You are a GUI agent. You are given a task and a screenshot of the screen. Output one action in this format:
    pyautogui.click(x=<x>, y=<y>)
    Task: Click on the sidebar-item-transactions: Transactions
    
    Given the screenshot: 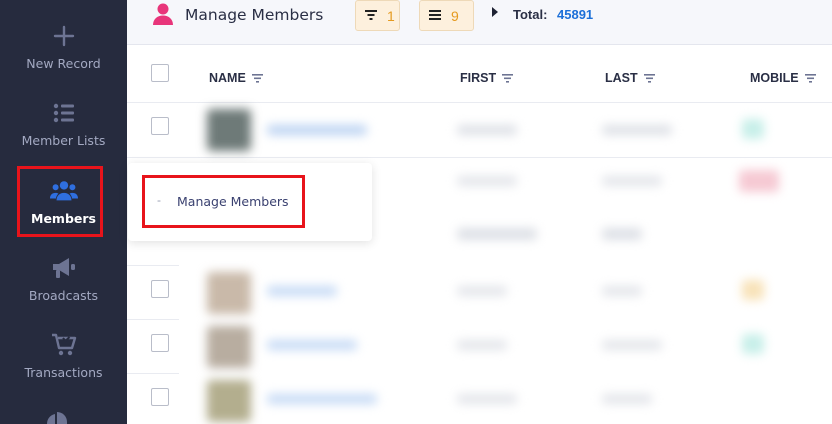 What is the action you would take?
    pyautogui.click(x=63, y=355)
    